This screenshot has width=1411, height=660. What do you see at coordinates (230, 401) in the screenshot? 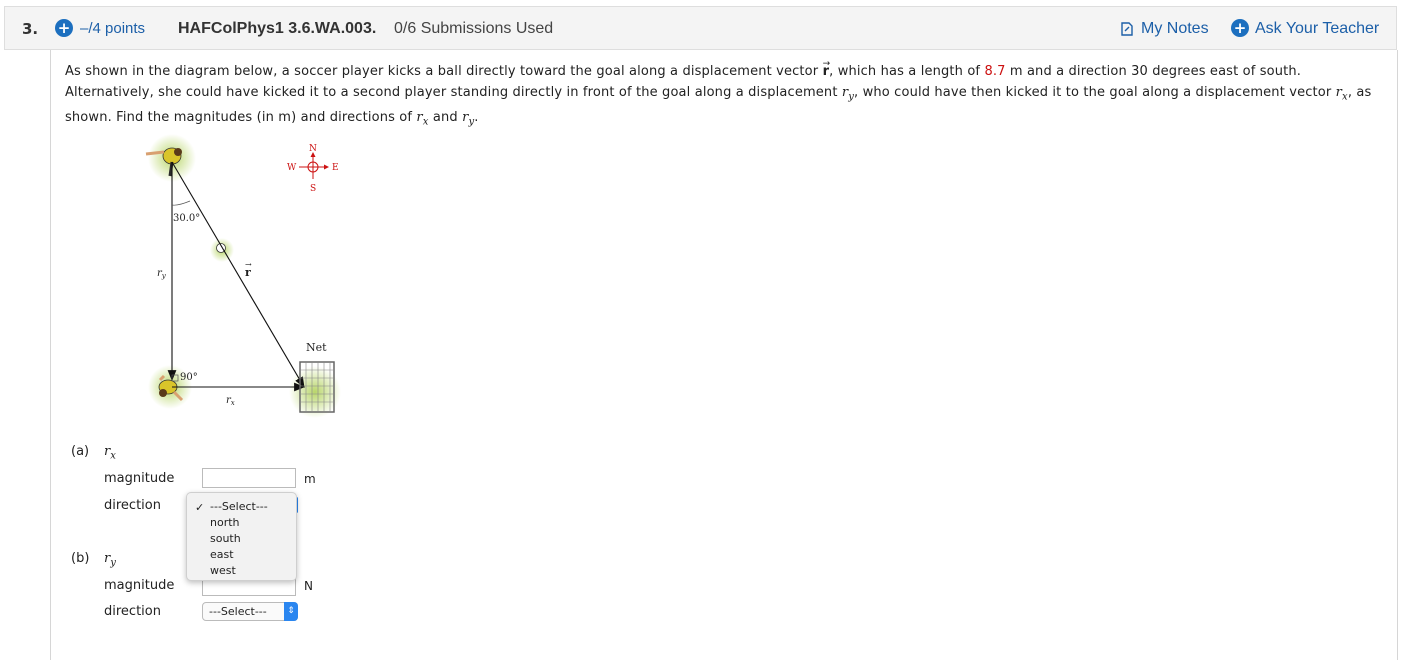
I see `rx-label: rx` at bounding box center [230, 401].